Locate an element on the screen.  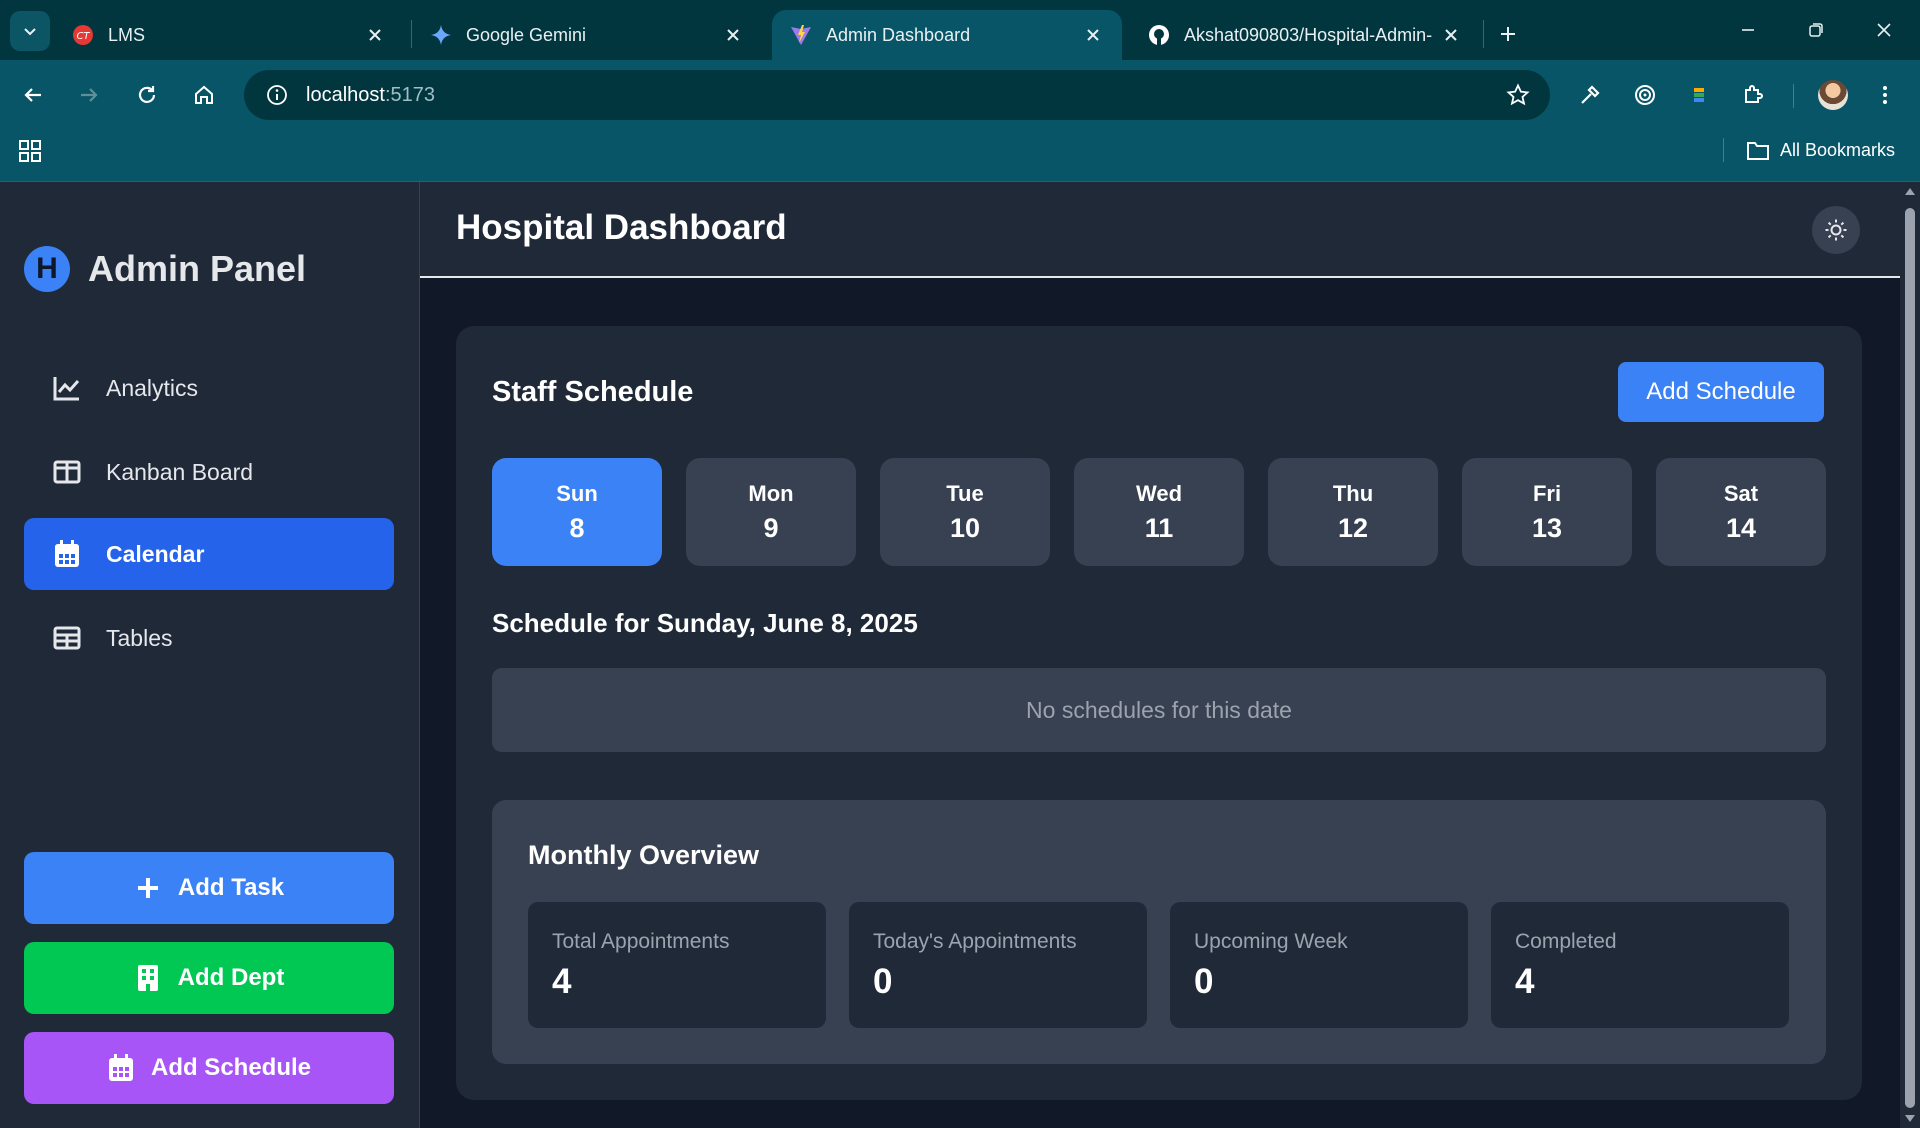
all-bookmarks-button: All Bookmarks is located at coordinates (1820, 150).